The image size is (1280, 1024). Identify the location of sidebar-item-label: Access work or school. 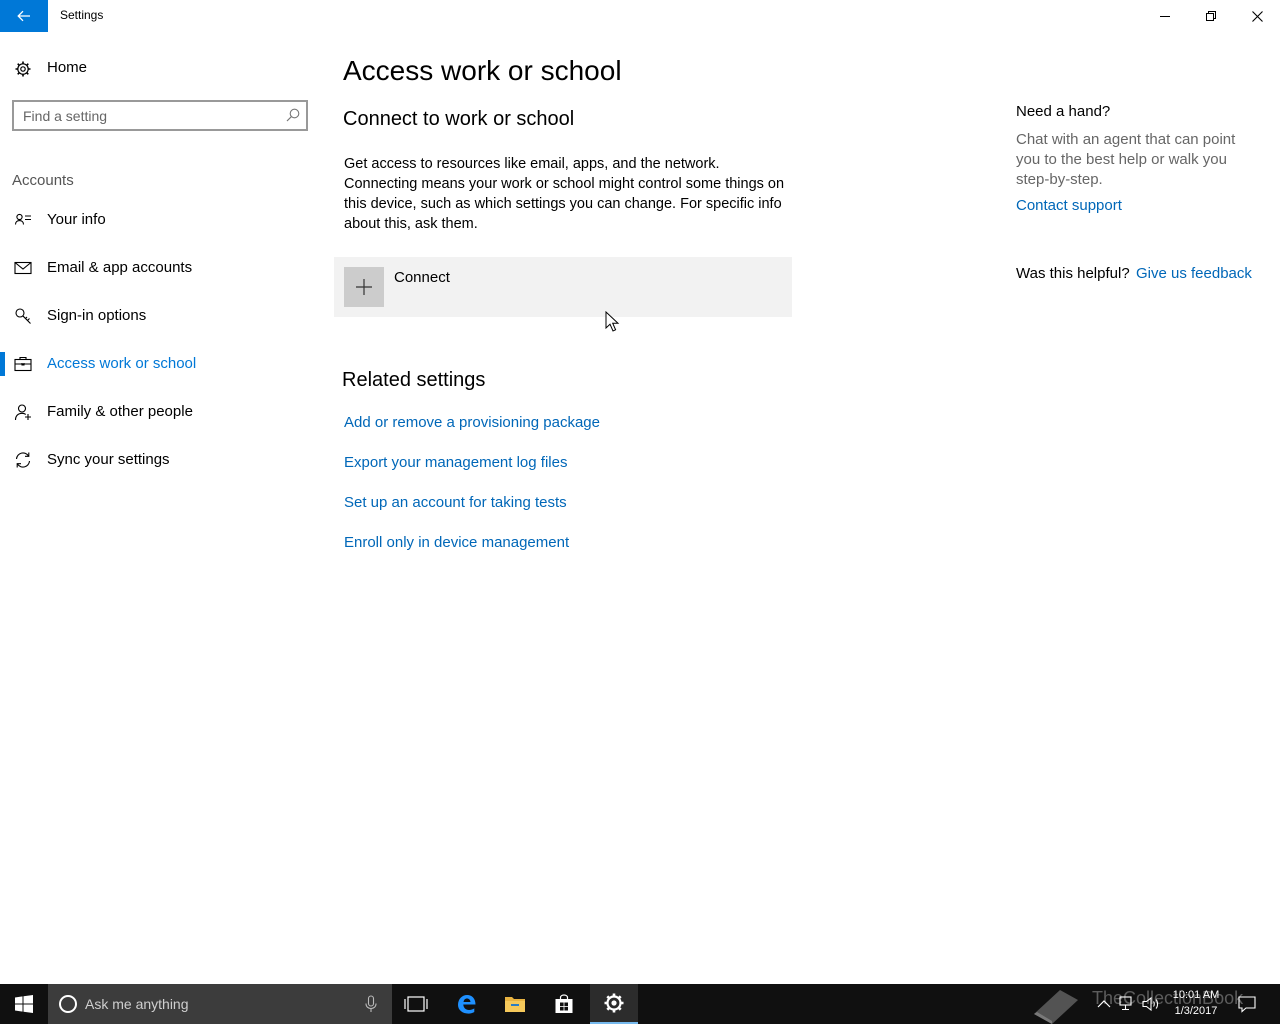
(122, 363).